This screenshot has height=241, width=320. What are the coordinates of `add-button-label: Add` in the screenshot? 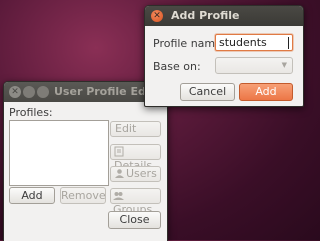 It's located at (266, 91).